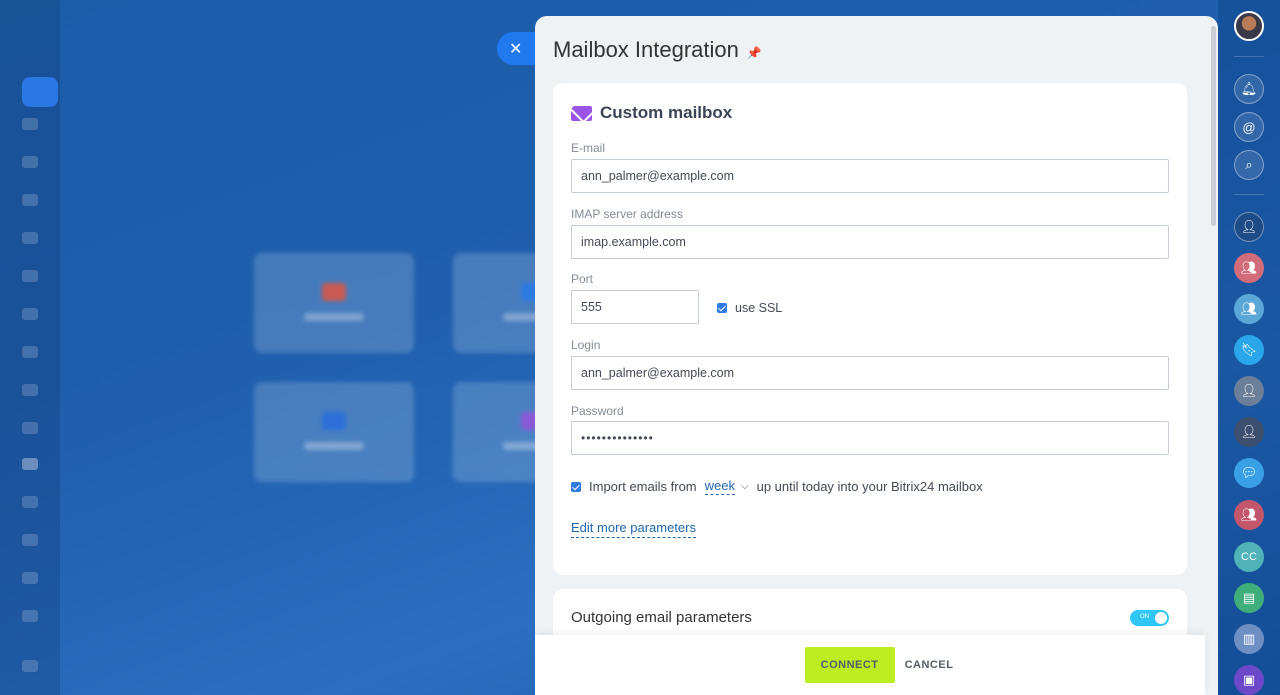 The height and width of the screenshot is (695, 1280). Describe the element at coordinates (870, 242) in the screenshot. I see `imap-server-field: imap.example.com` at that location.